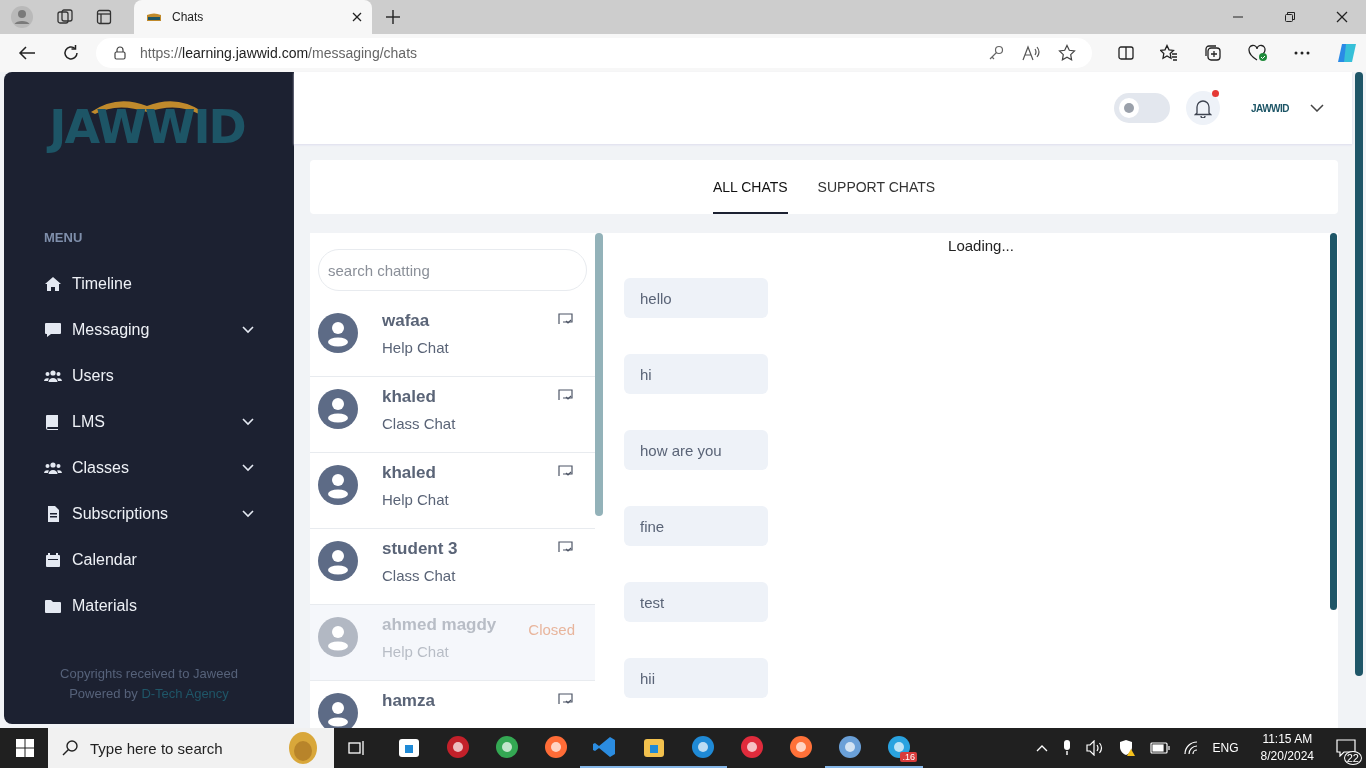 This screenshot has height=768, width=1366. What do you see at coordinates (53, 606) in the screenshot?
I see `folder-icon` at bounding box center [53, 606].